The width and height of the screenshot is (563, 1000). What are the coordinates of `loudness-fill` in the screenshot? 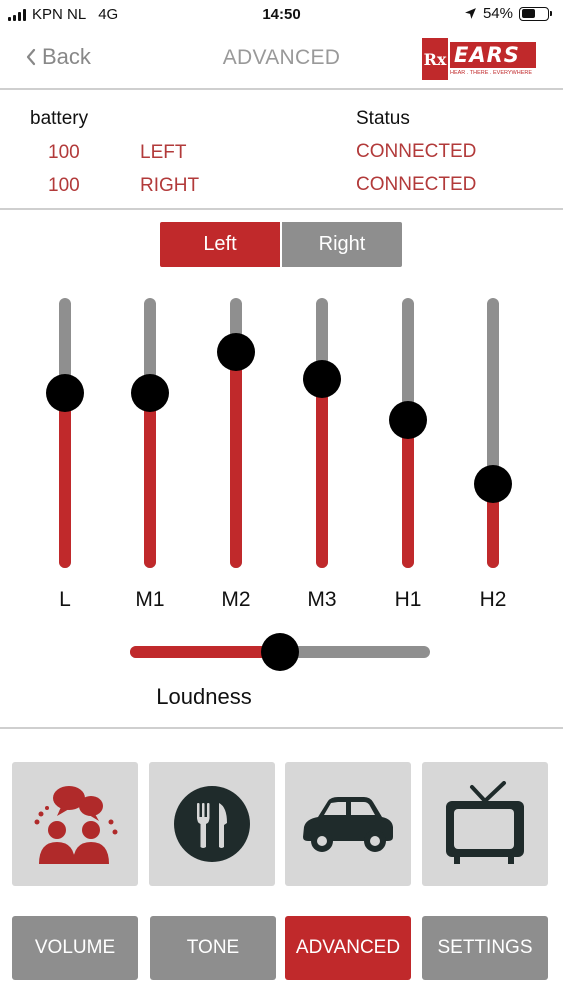 It's located at (205, 652).